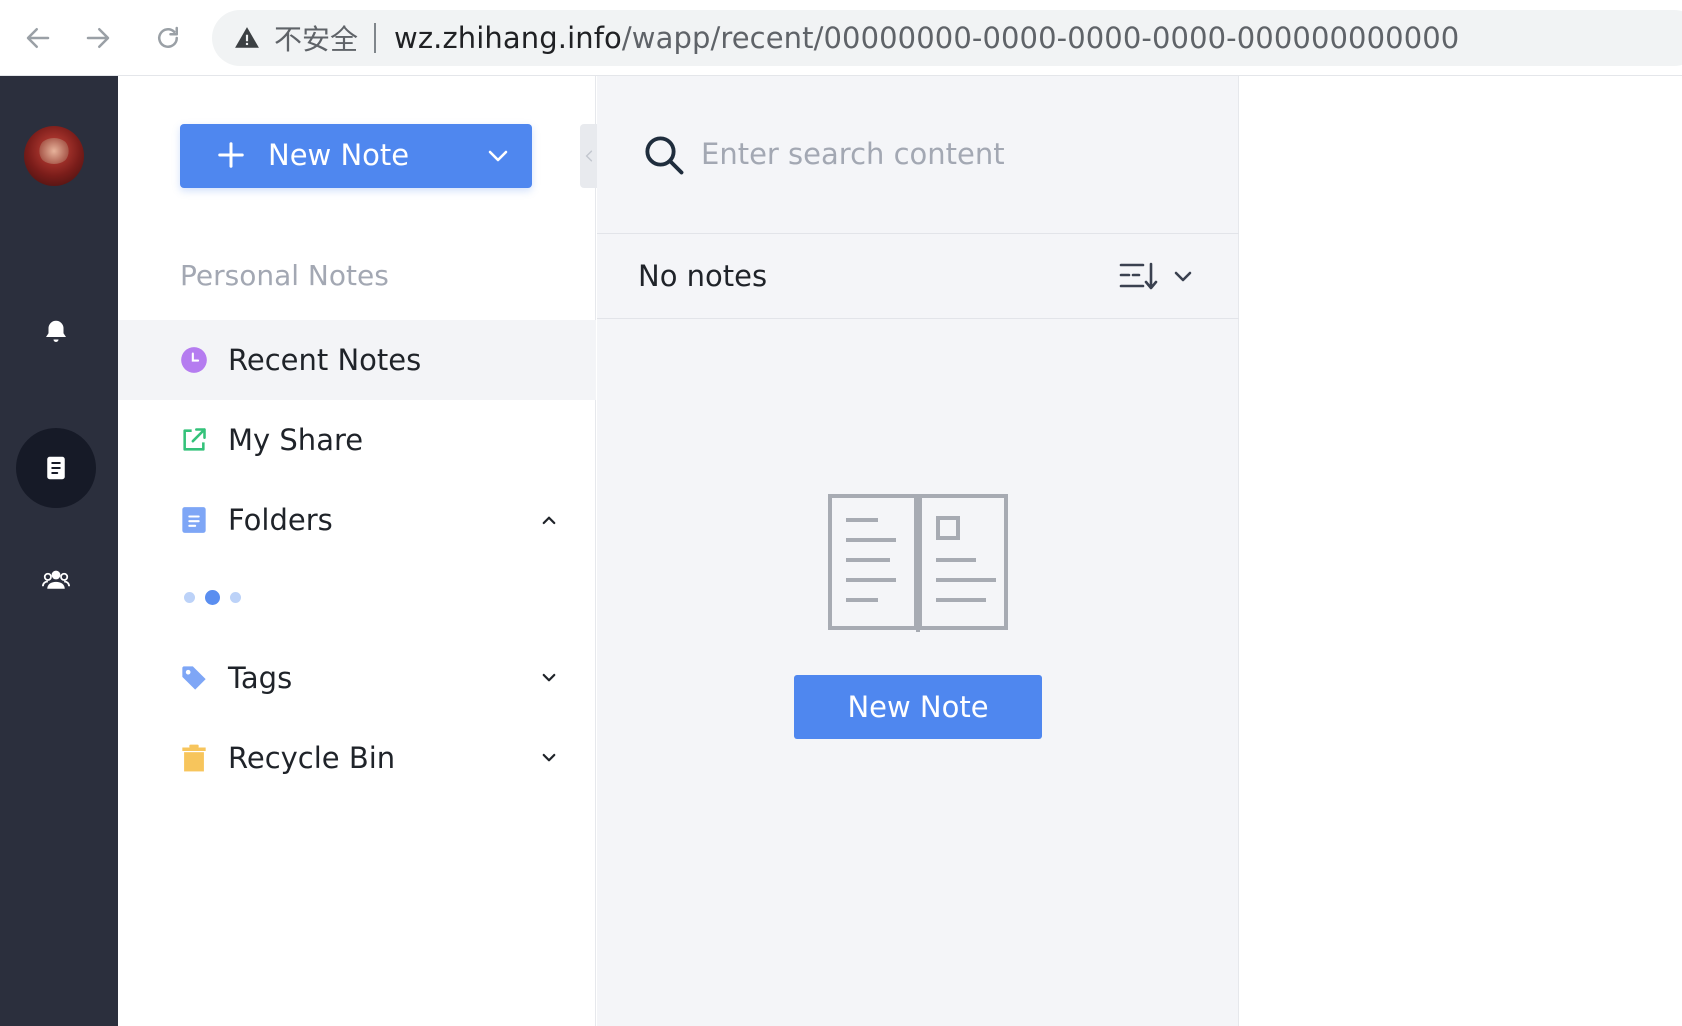 This screenshot has height=1026, width=1682. What do you see at coordinates (918, 277) in the screenshot?
I see `list-header: No notes` at bounding box center [918, 277].